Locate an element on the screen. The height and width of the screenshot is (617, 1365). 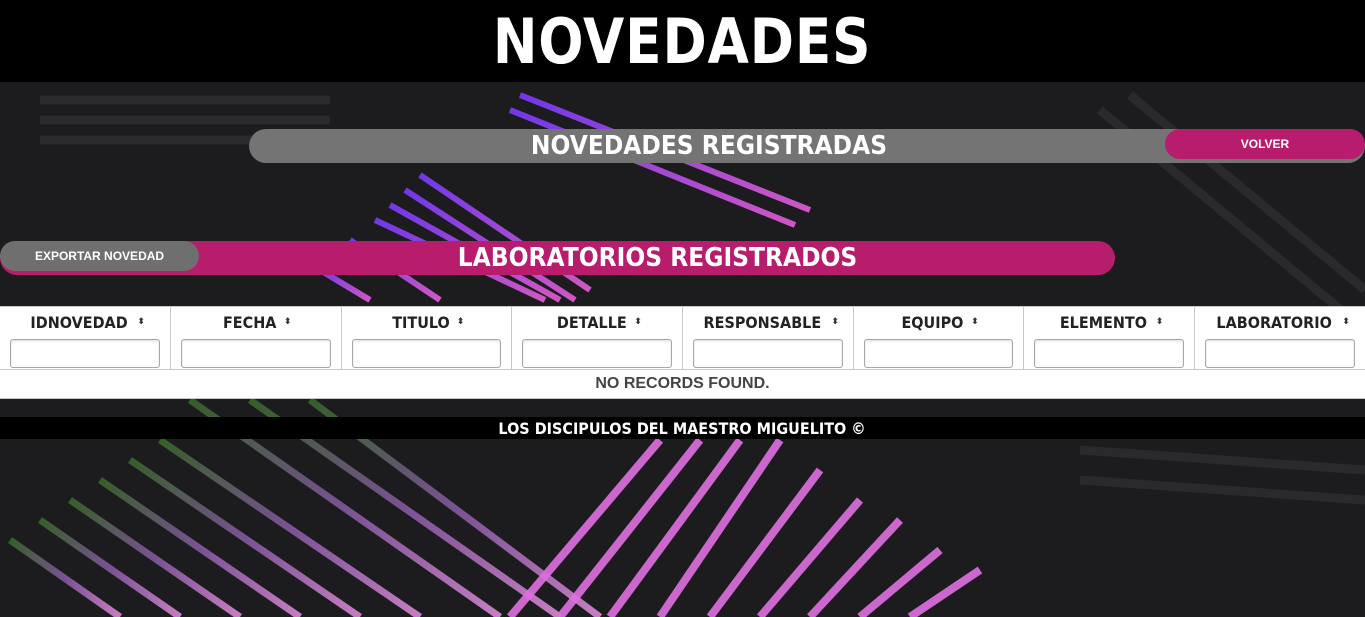
column-label: FECHA is located at coordinates (250, 322).